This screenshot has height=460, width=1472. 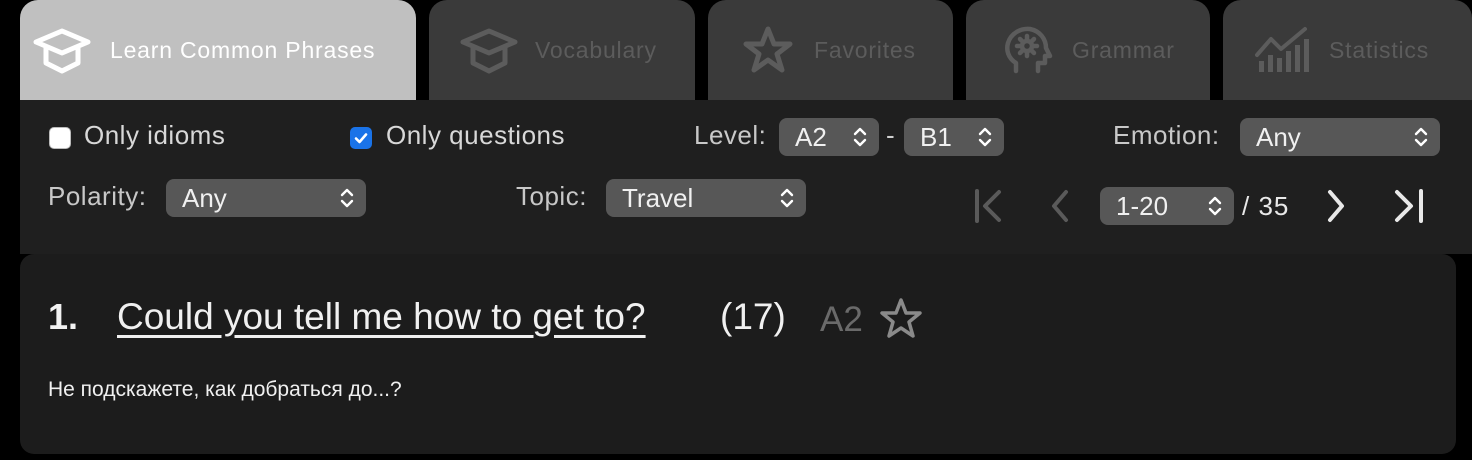 What do you see at coordinates (954, 137) in the screenshot?
I see `level-to-select: B1` at bounding box center [954, 137].